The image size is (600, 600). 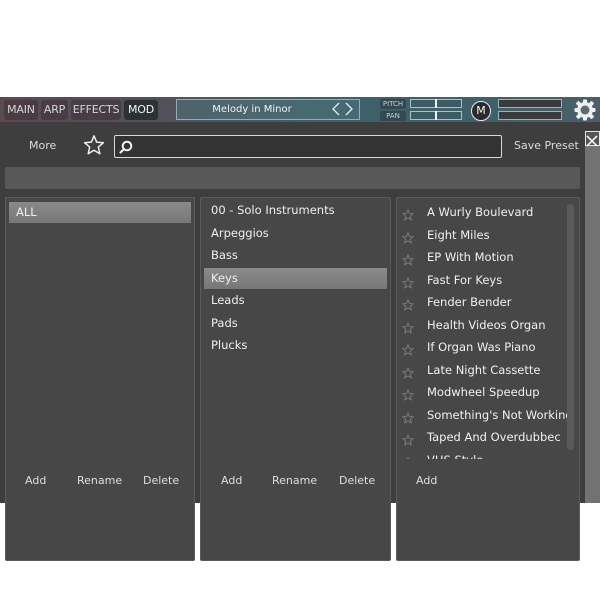 What do you see at coordinates (357, 480) in the screenshot?
I see `category-delete-button: Delete` at bounding box center [357, 480].